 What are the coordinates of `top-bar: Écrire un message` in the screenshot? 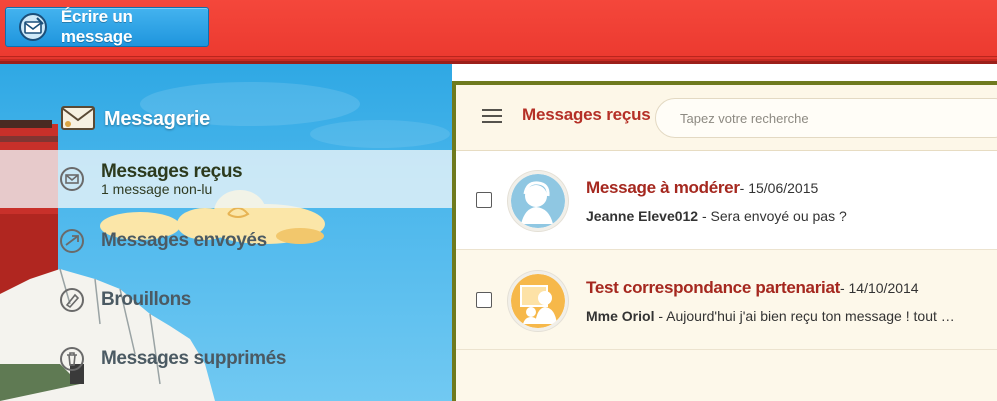 It's located at (498, 28).